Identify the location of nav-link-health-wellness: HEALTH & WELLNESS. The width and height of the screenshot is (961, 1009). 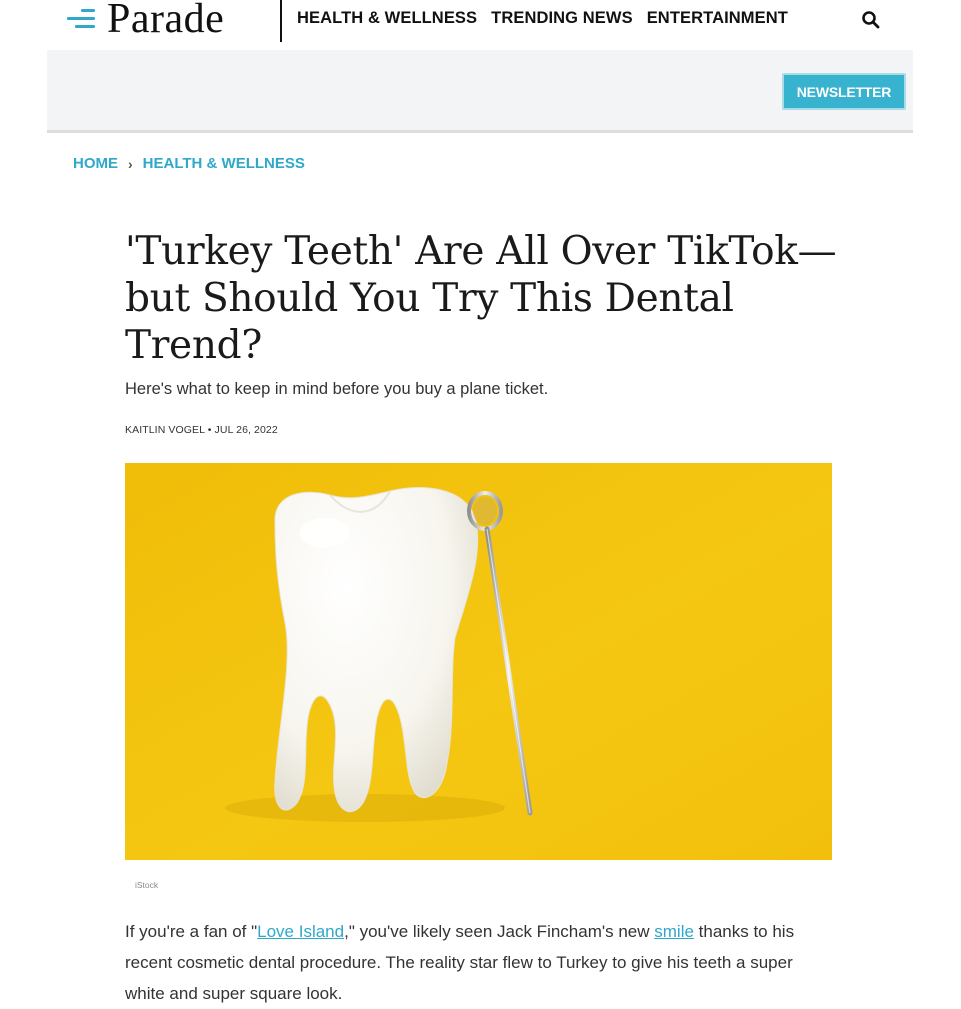
(387, 18).